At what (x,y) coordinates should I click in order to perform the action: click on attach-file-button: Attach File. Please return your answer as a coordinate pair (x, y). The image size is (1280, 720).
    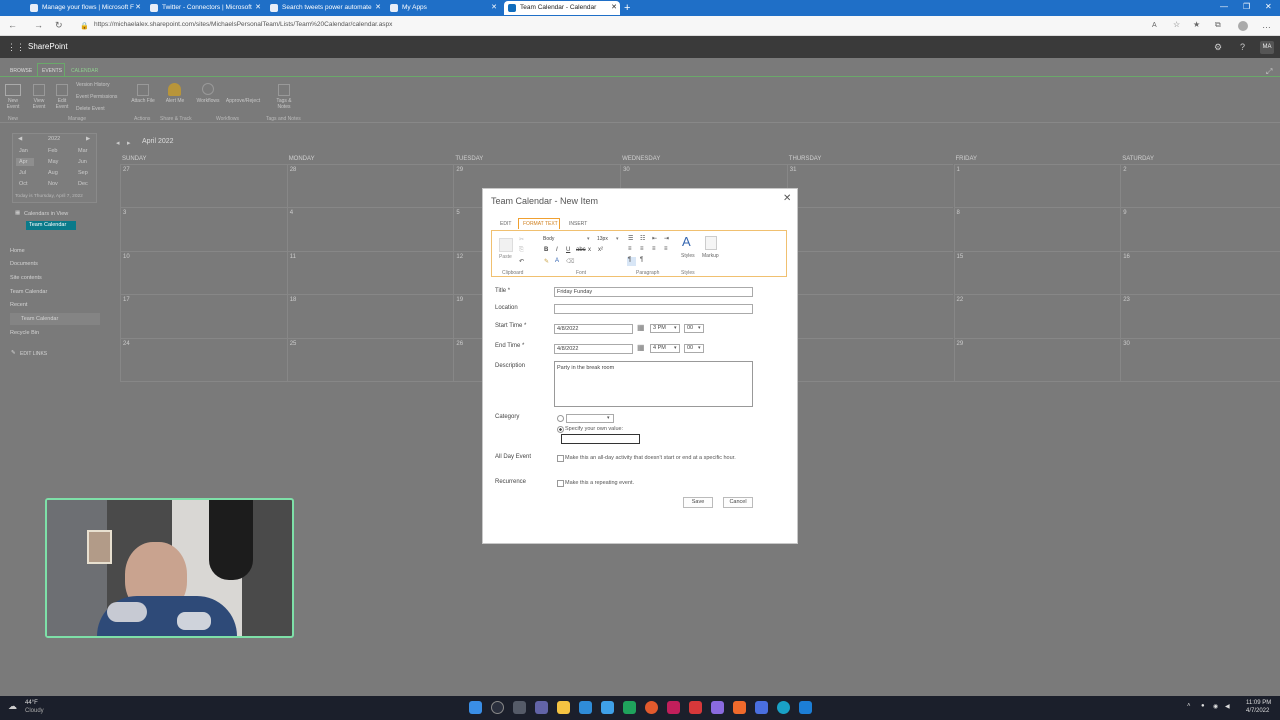
    Looking at the image, I should click on (143, 101).